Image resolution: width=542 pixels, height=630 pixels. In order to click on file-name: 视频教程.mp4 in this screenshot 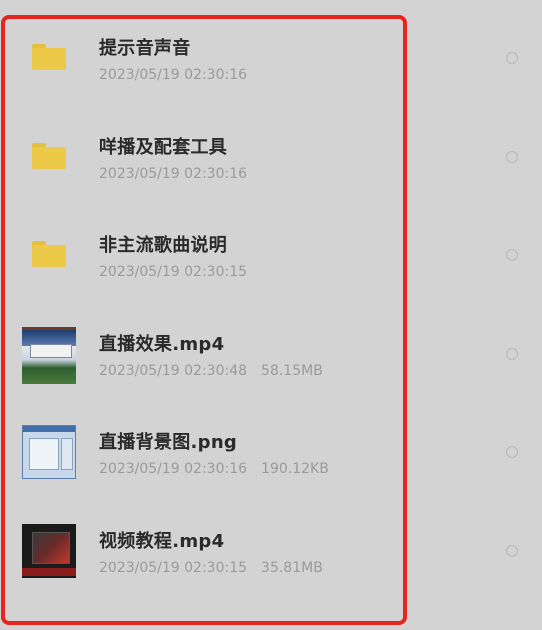, I will do `click(162, 541)`.